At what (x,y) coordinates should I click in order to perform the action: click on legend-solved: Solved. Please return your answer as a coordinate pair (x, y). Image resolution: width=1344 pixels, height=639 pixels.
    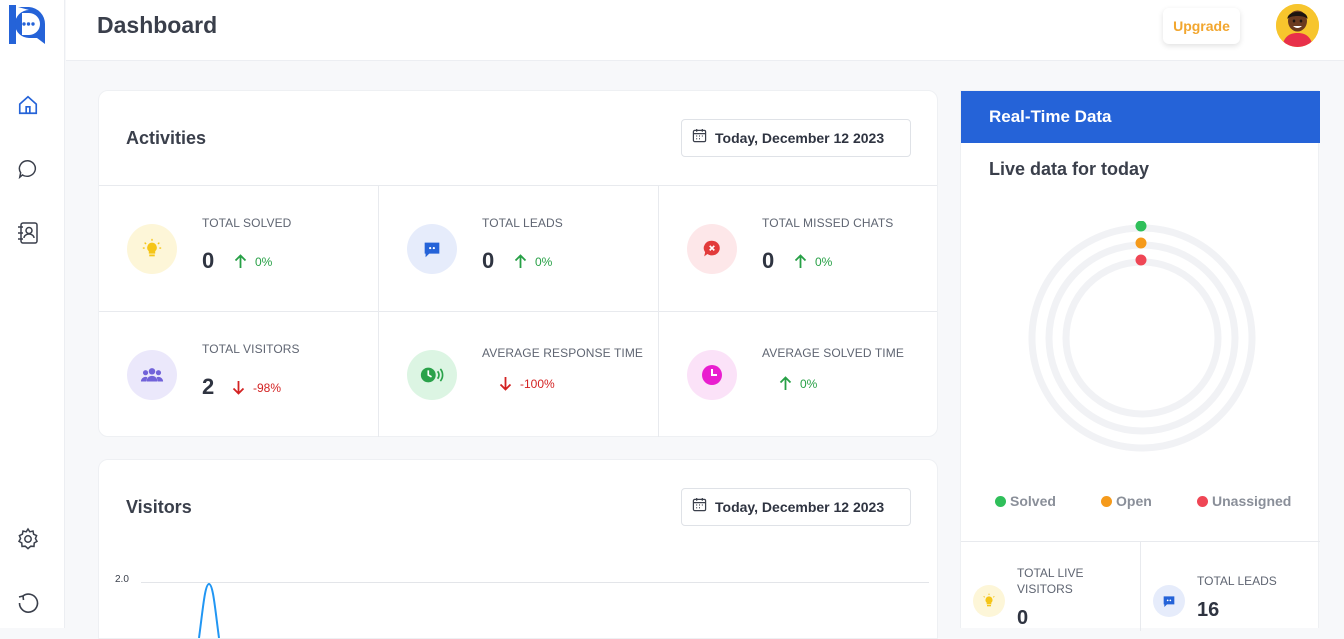
    Looking at the image, I should click on (1025, 501).